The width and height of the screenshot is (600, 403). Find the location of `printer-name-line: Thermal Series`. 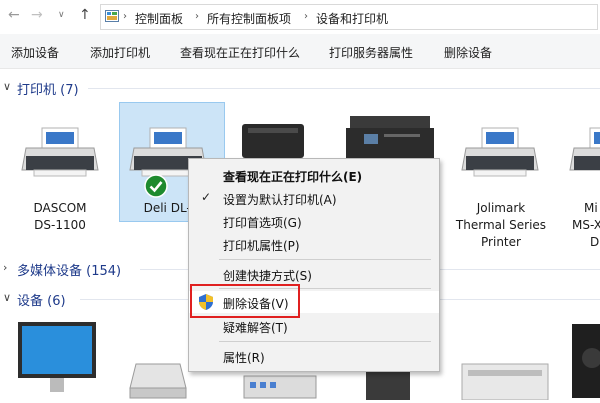

printer-name-line: Thermal Series is located at coordinates (501, 225).